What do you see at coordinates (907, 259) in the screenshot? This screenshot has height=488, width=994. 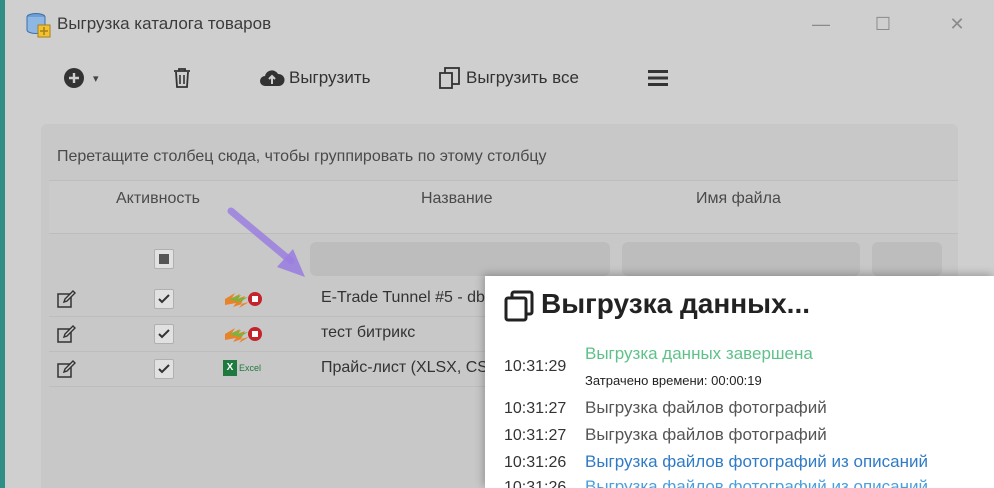 I see `extra-filter-input` at bounding box center [907, 259].